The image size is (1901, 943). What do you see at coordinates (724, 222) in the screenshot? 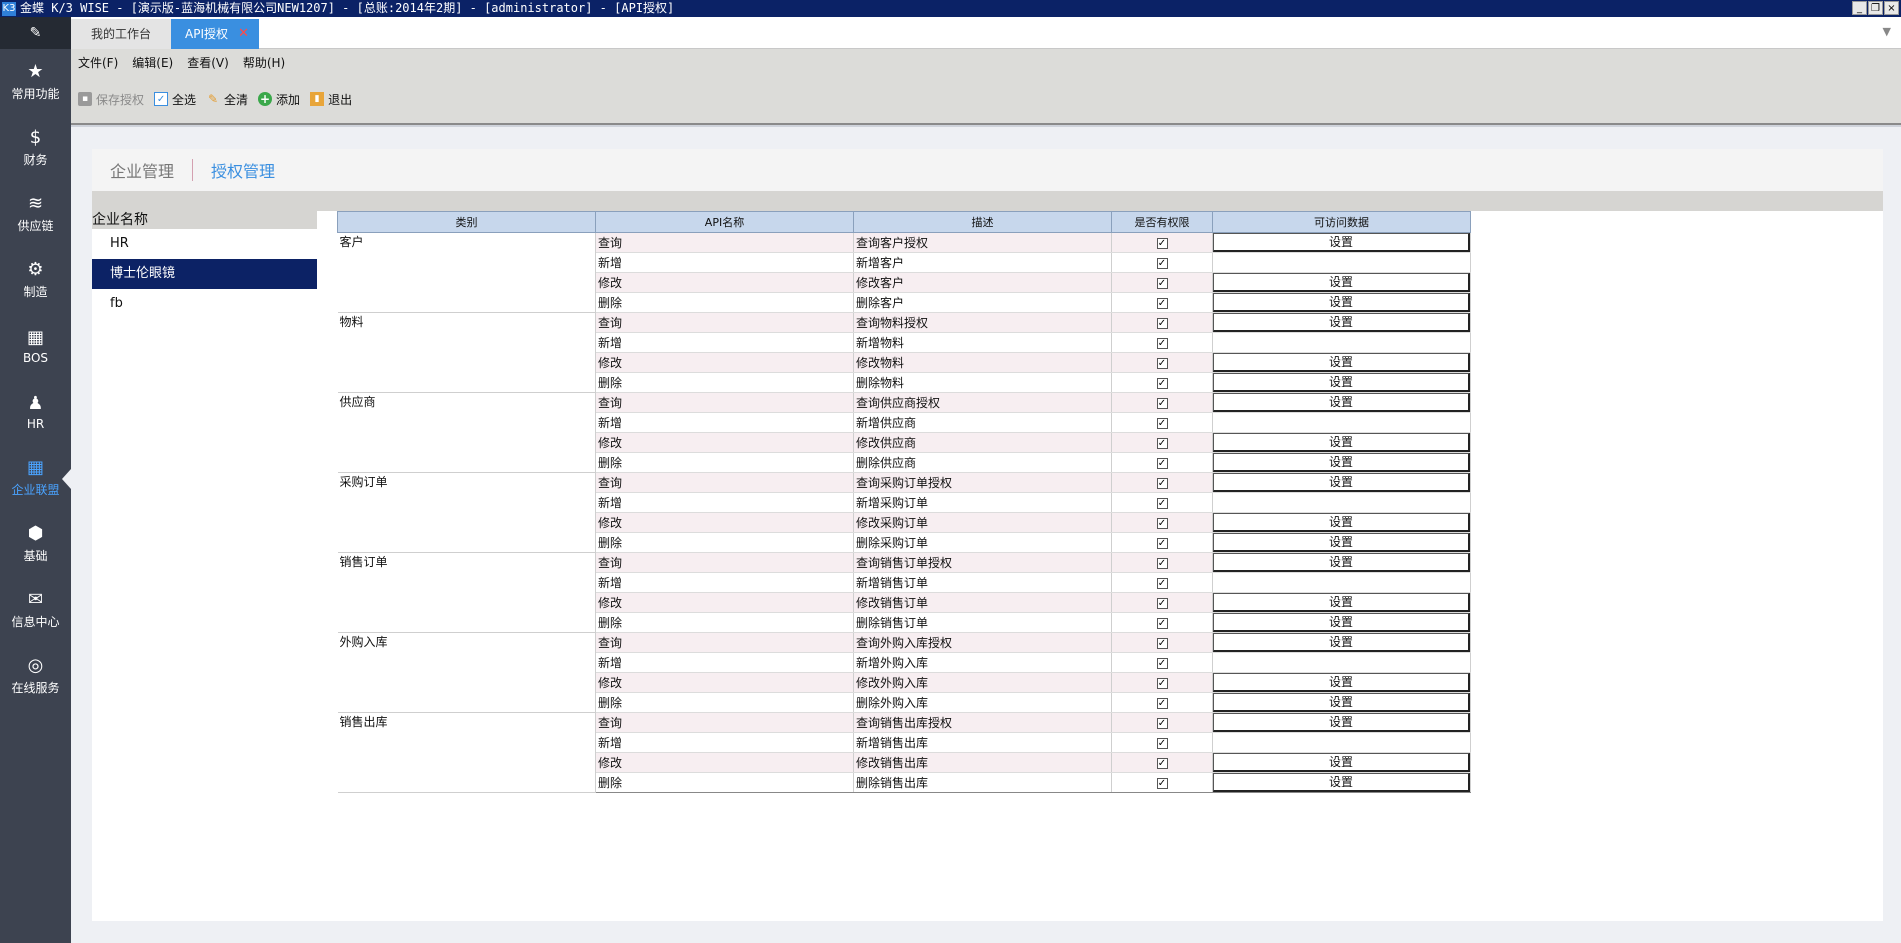
I see `column-header-api-name: API名称` at bounding box center [724, 222].